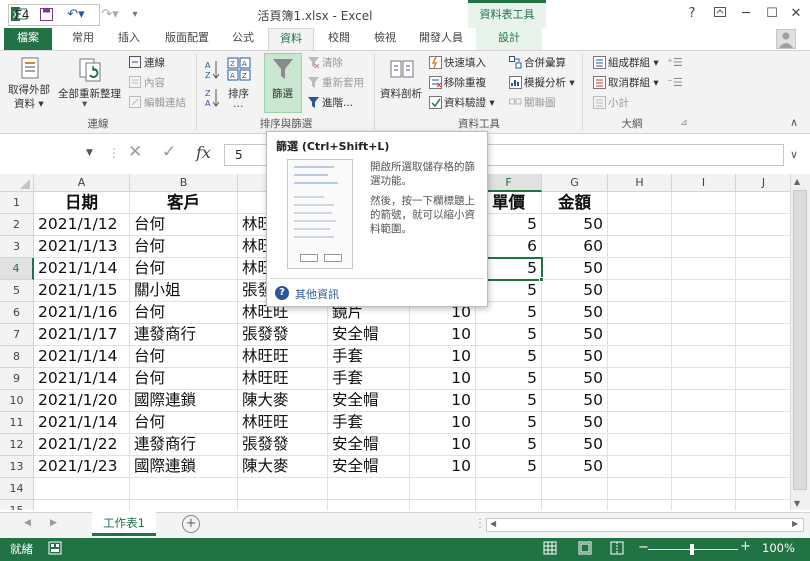 The image size is (810, 561). I want to click on row-header-3: 3, so click(17, 247).